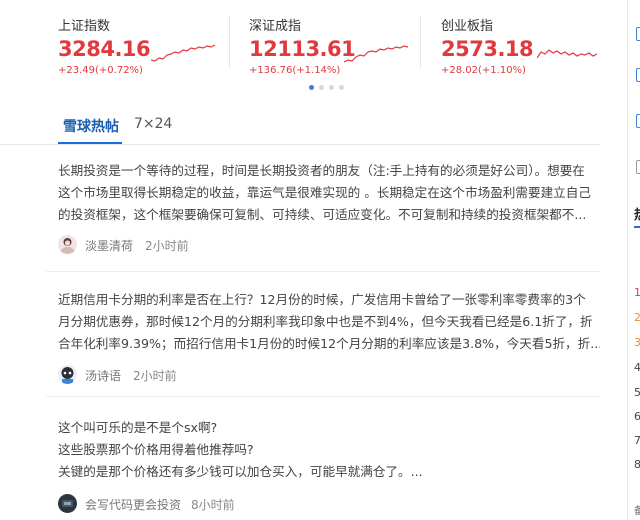 This screenshot has height=520, width=640. What do you see at coordinates (637, 511) in the screenshot?
I see `sidebar-footer: 备` at bounding box center [637, 511].